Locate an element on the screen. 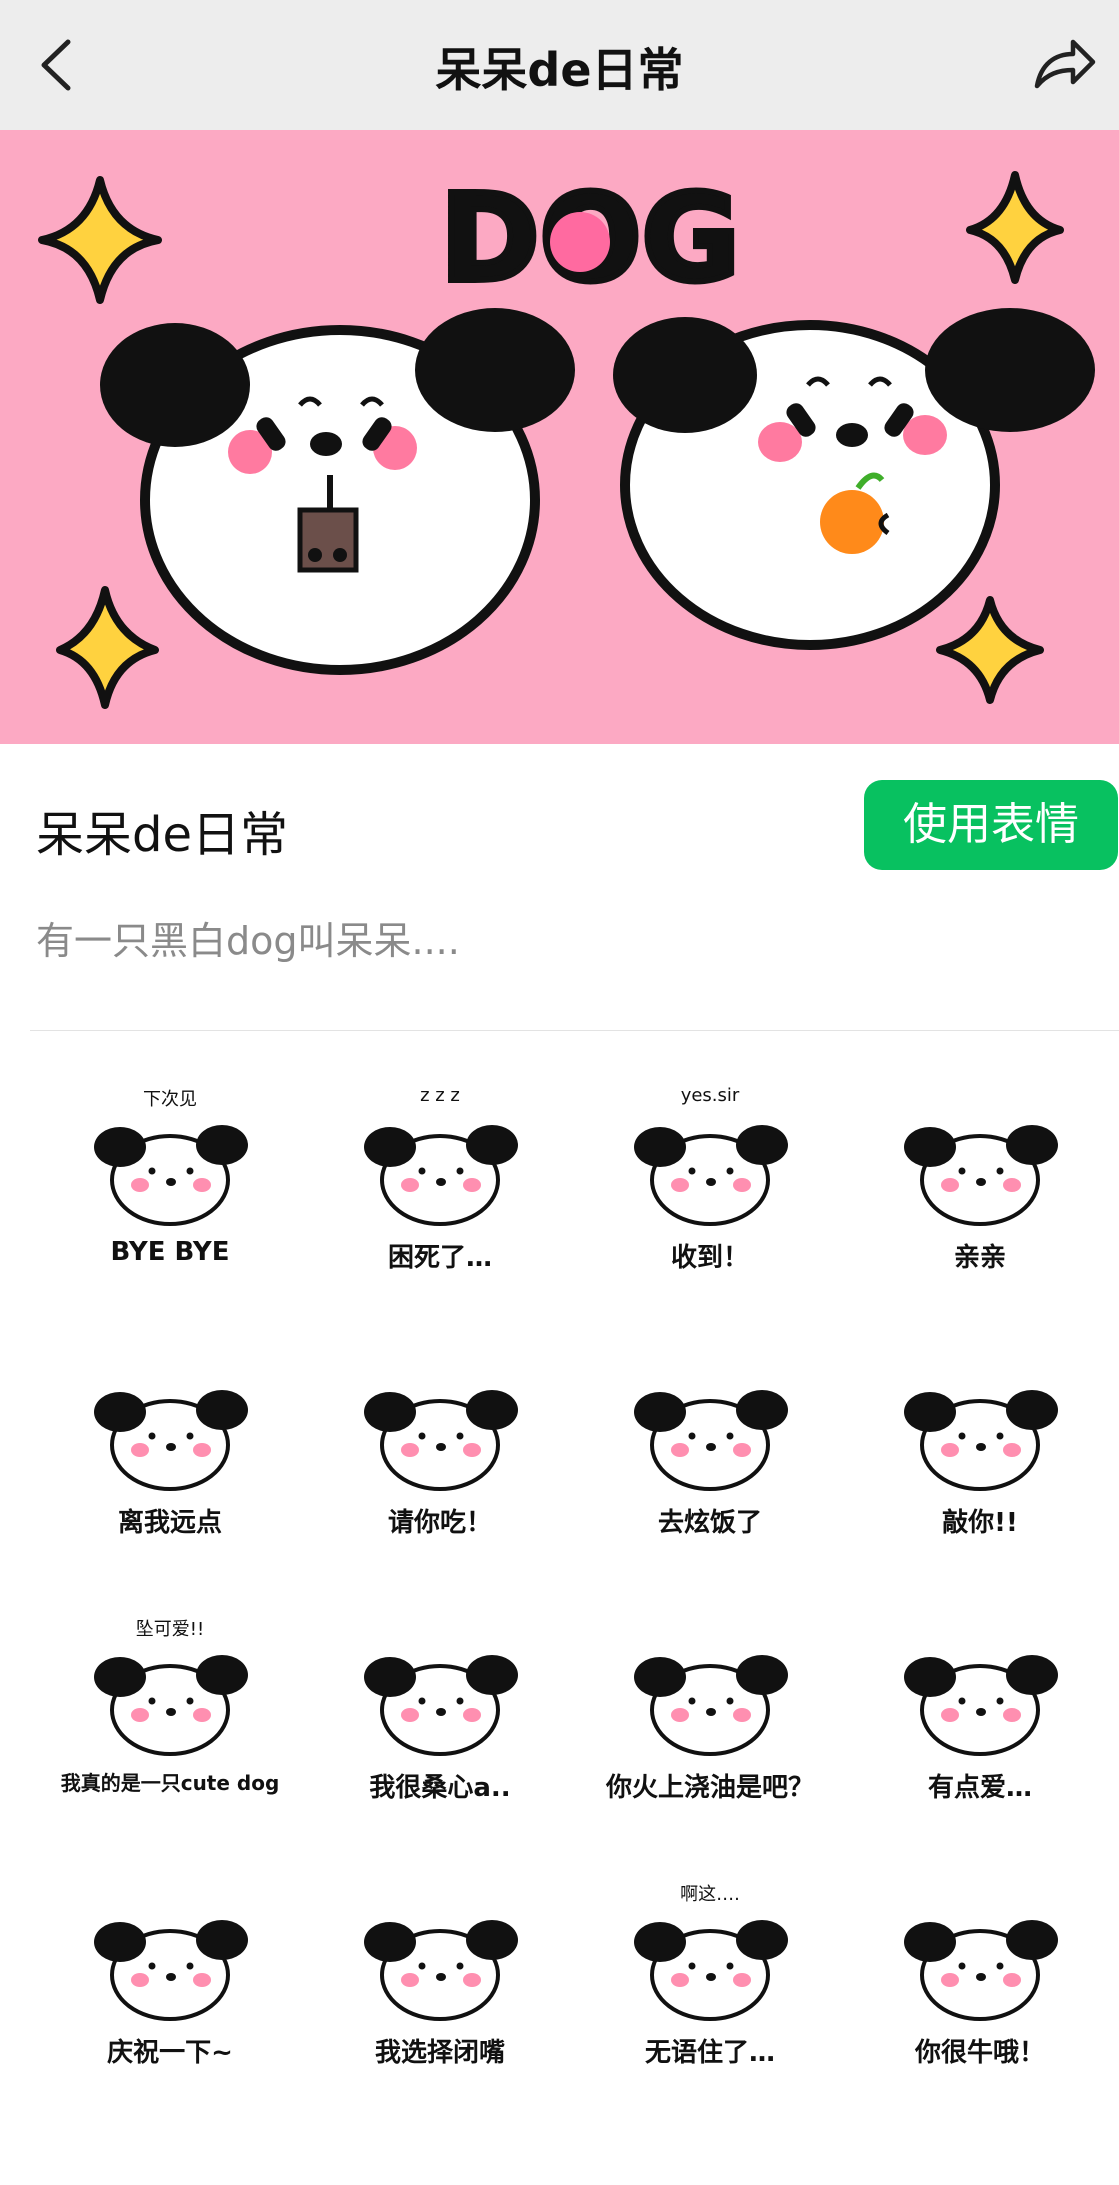 The width and height of the screenshot is (1119, 2185). sticker-caption: 我选择闭嘴 is located at coordinates (439, 2053).